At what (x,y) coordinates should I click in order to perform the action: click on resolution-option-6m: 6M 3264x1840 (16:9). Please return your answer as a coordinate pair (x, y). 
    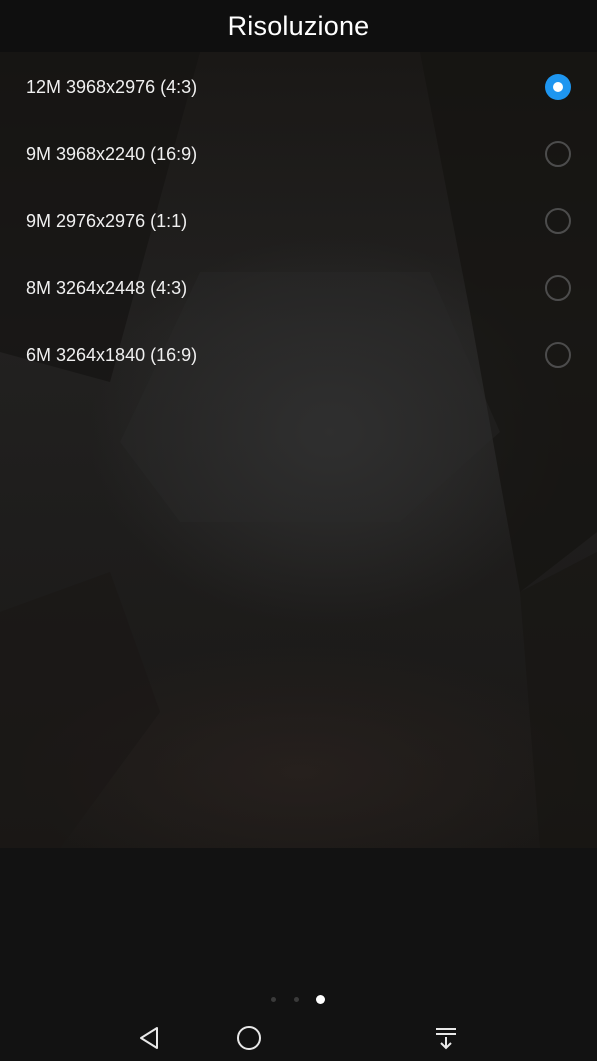
    Looking at the image, I should click on (298, 355).